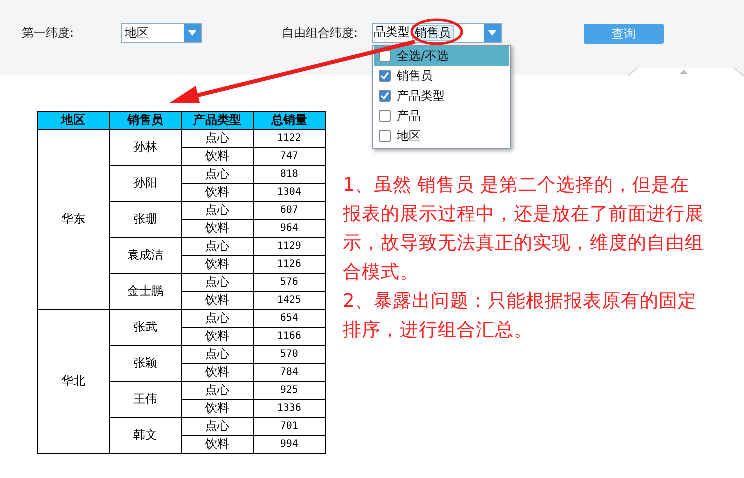  What do you see at coordinates (289, 211) in the screenshot?
I see `table-cell: 607` at bounding box center [289, 211].